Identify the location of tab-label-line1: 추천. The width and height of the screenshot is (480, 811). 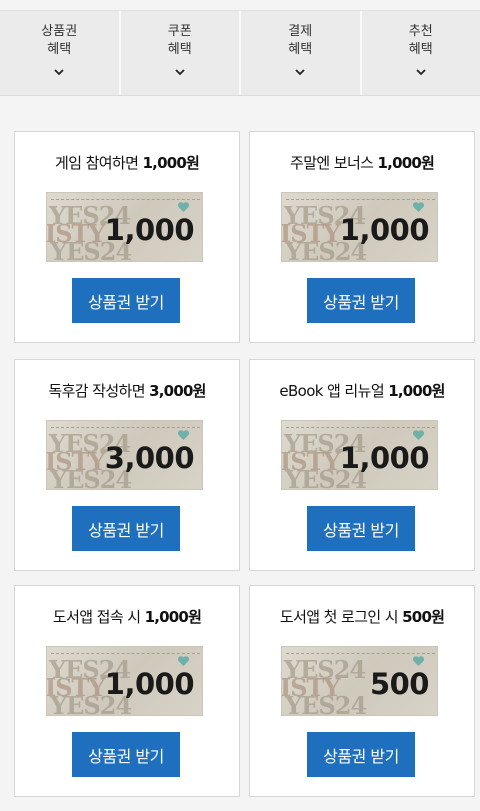
(420, 31).